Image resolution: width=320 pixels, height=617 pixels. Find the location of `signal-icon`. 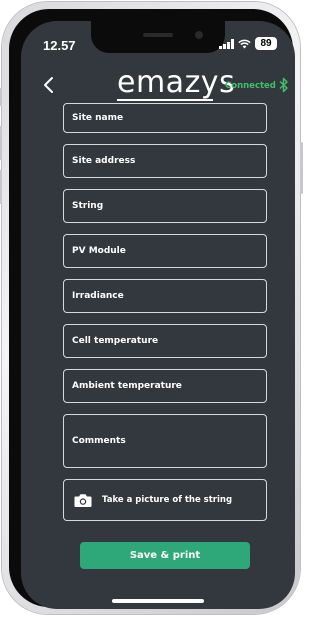

signal-icon is located at coordinates (226, 43).